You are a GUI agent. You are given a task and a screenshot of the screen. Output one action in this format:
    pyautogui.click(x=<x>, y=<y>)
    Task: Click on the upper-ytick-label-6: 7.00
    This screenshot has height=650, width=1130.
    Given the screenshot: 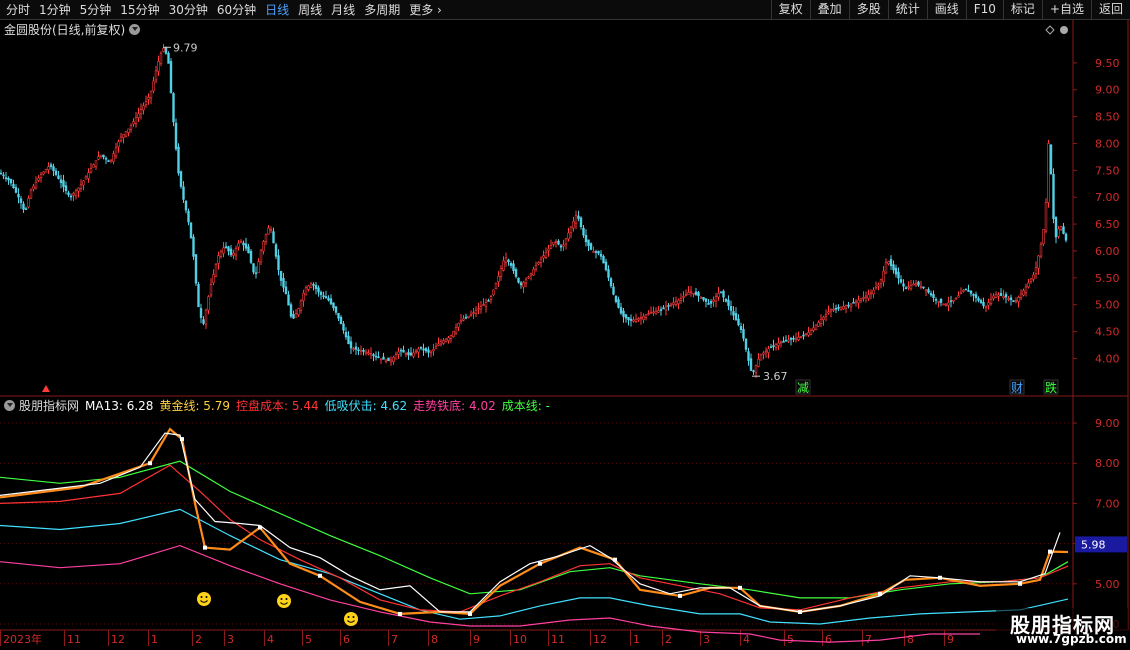 What is the action you would take?
    pyautogui.click(x=1107, y=197)
    